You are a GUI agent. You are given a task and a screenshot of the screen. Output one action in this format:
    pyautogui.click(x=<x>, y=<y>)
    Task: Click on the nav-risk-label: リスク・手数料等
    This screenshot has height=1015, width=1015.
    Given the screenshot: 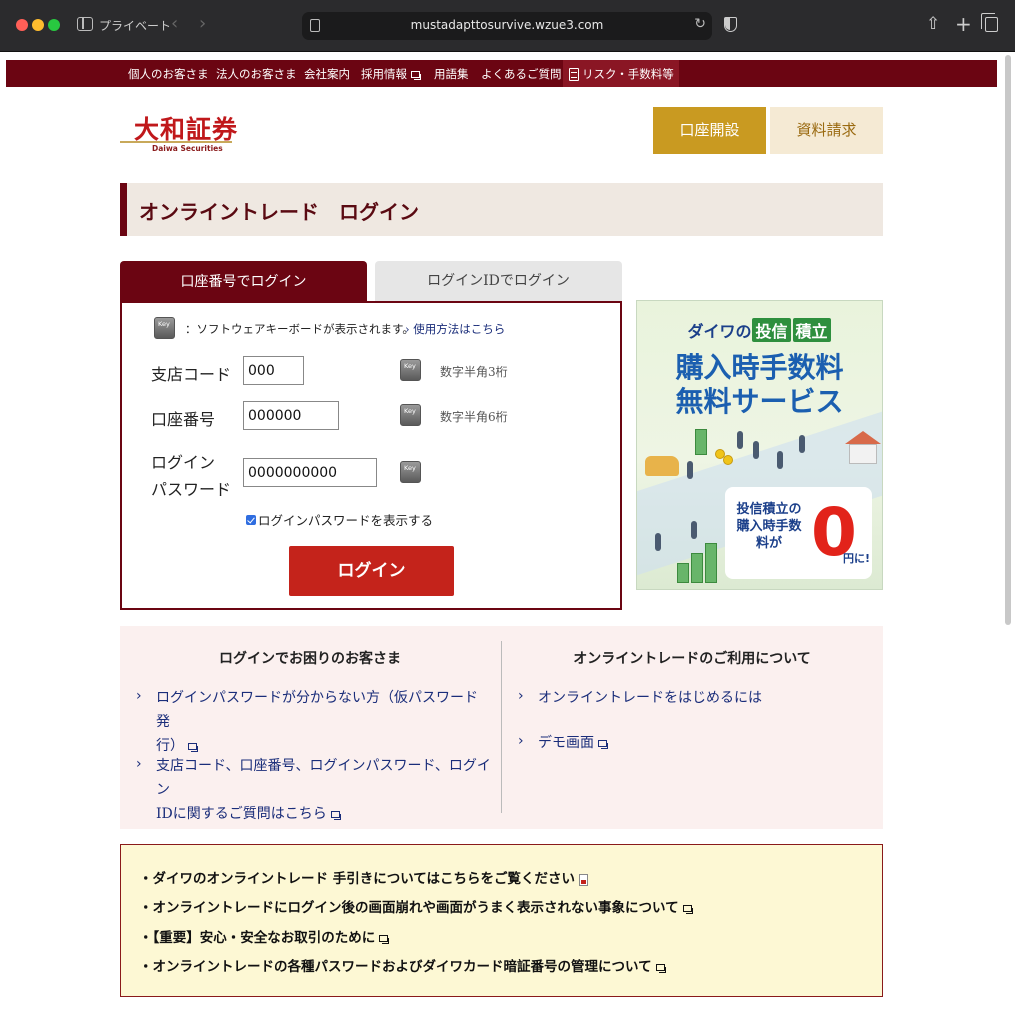 What is the action you would take?
    pyautogui.click(x=628, y=74)
    